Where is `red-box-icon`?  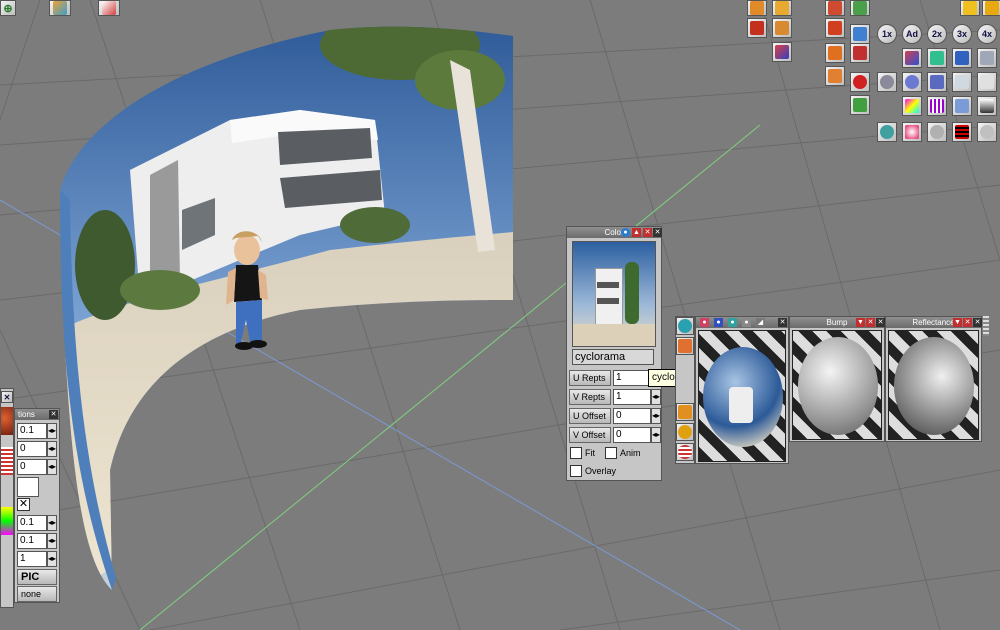 red-box-icon is located at coordinates (835, 28).